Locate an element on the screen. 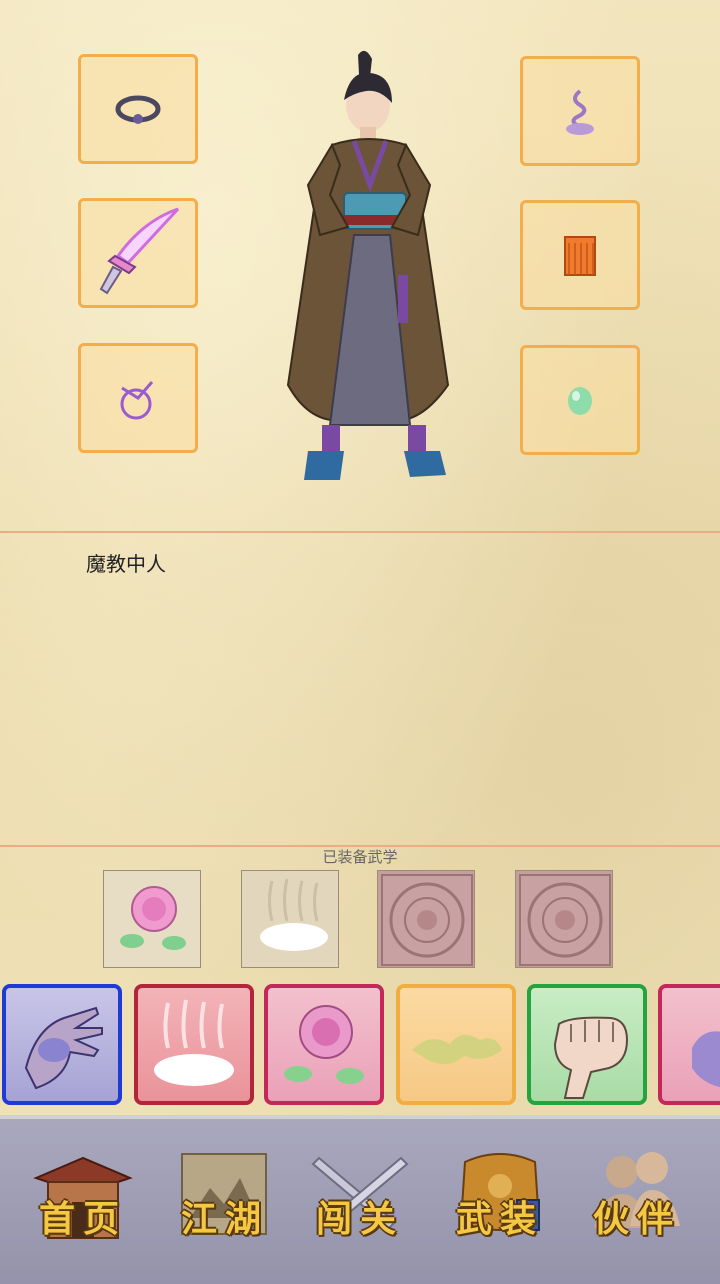 The width and height of the screenshot is (720, 1284). slot-accessory is located at coordinates (138, 398).